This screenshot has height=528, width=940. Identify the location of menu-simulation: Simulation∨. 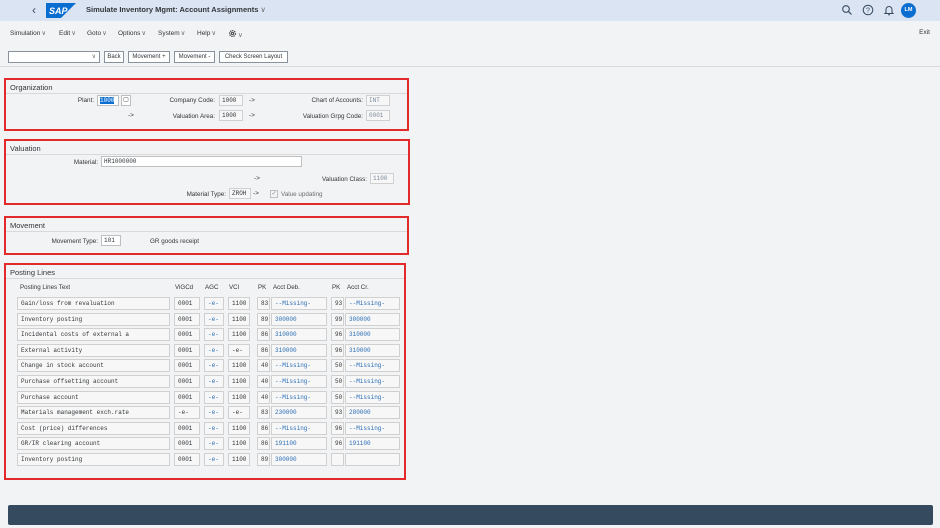
(28, 33).